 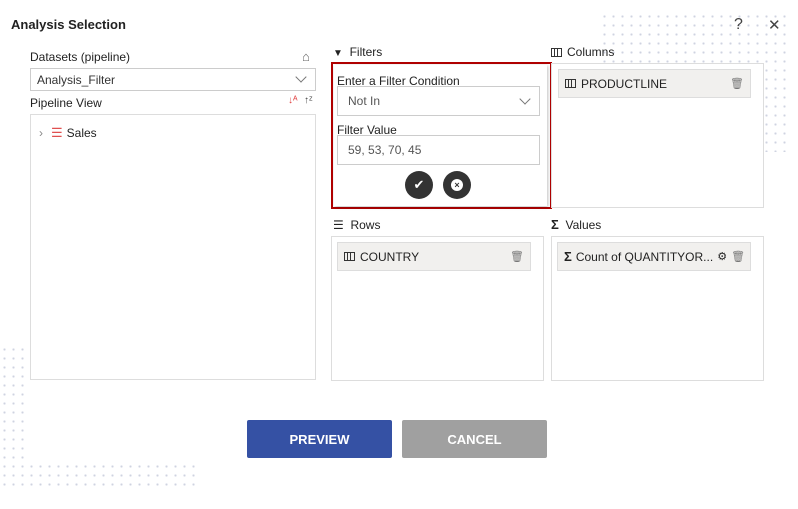 What do you see at coordinates (438, 150) in the screenshot?
I see `filter-value-input: 59, 53, 70, 45` at bounding box center [438, 150].